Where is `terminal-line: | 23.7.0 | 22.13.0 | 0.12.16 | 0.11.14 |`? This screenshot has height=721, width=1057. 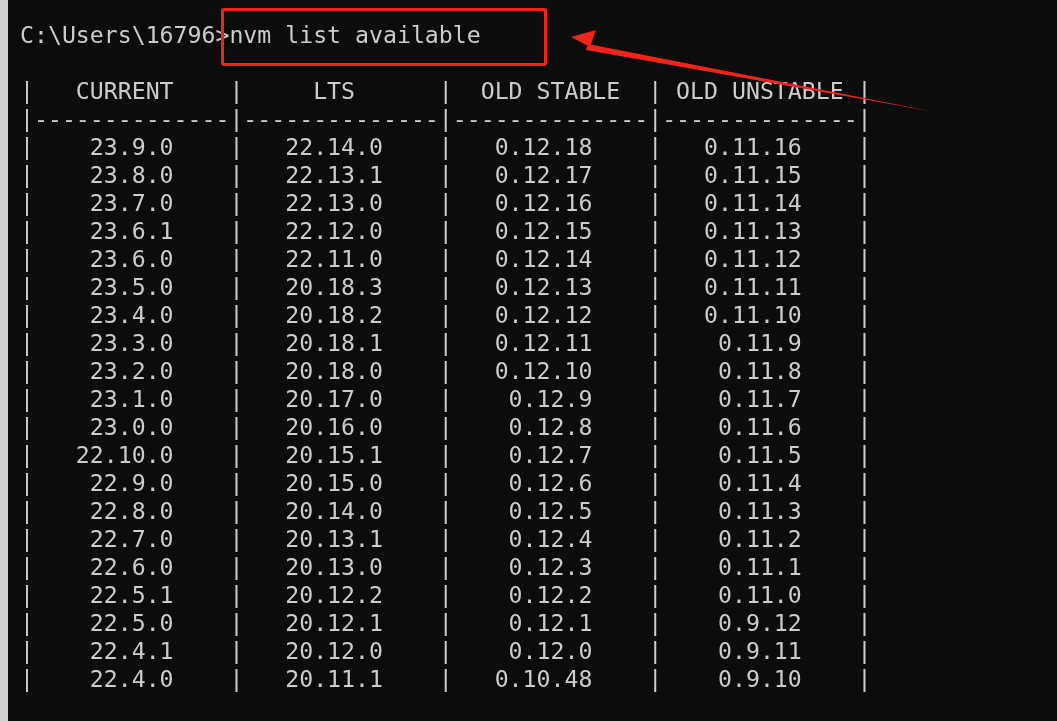 terminal-line: | 23.7.0 | 22.13.0 | 0.12.16 | 0.11.14 | is located at coordinates (446, 203).